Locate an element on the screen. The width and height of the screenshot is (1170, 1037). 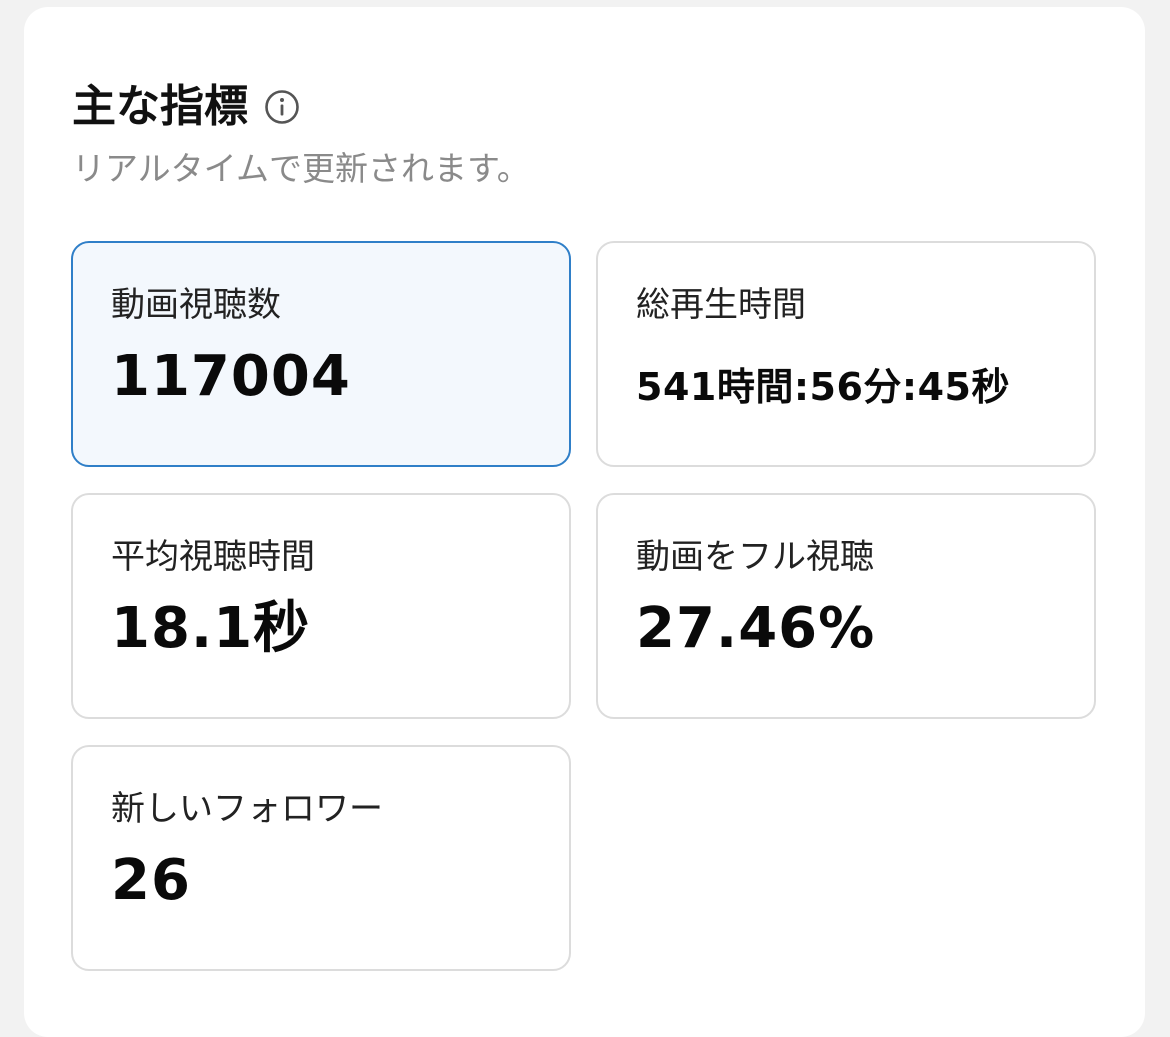
metric-card-average-watch-time: 平均視聴時間 18.1秒 is located at coordinates (321, 606).